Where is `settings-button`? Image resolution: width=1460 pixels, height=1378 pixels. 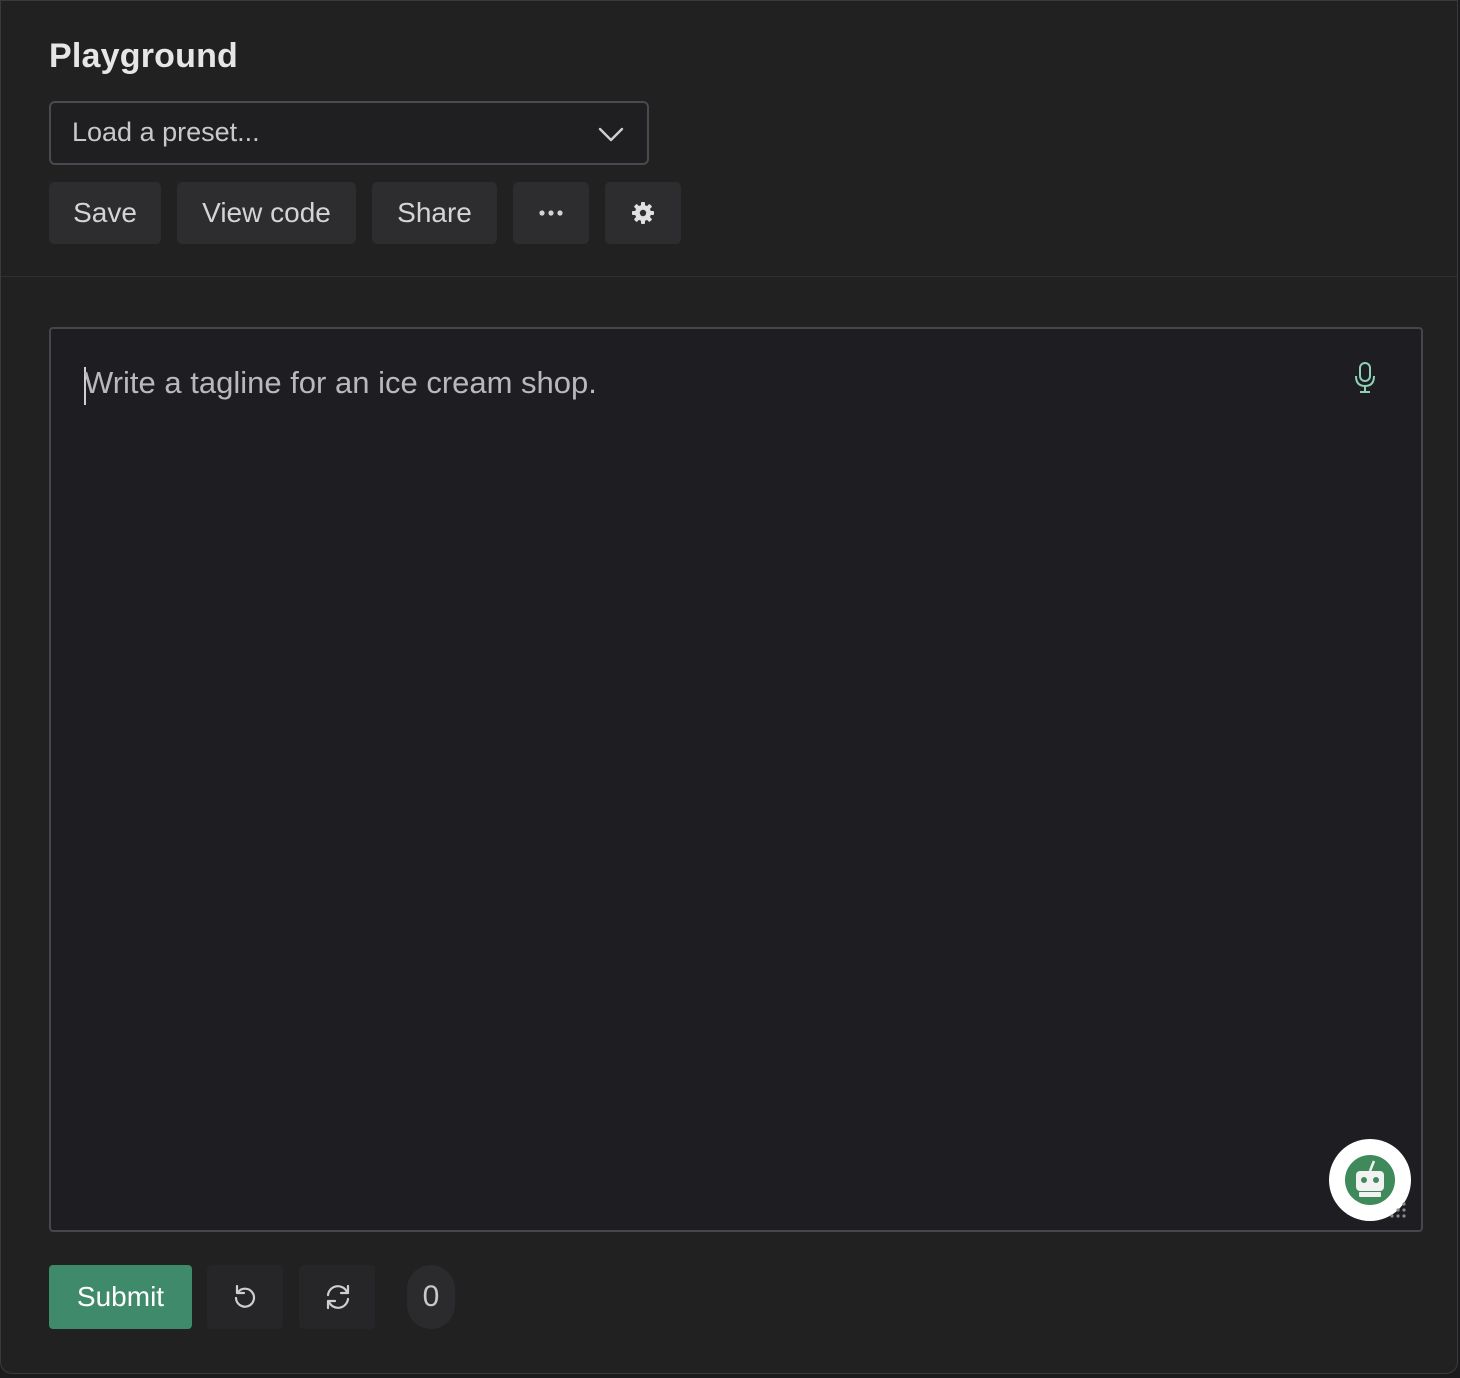
settings-button is located at coordinates (643, 213).